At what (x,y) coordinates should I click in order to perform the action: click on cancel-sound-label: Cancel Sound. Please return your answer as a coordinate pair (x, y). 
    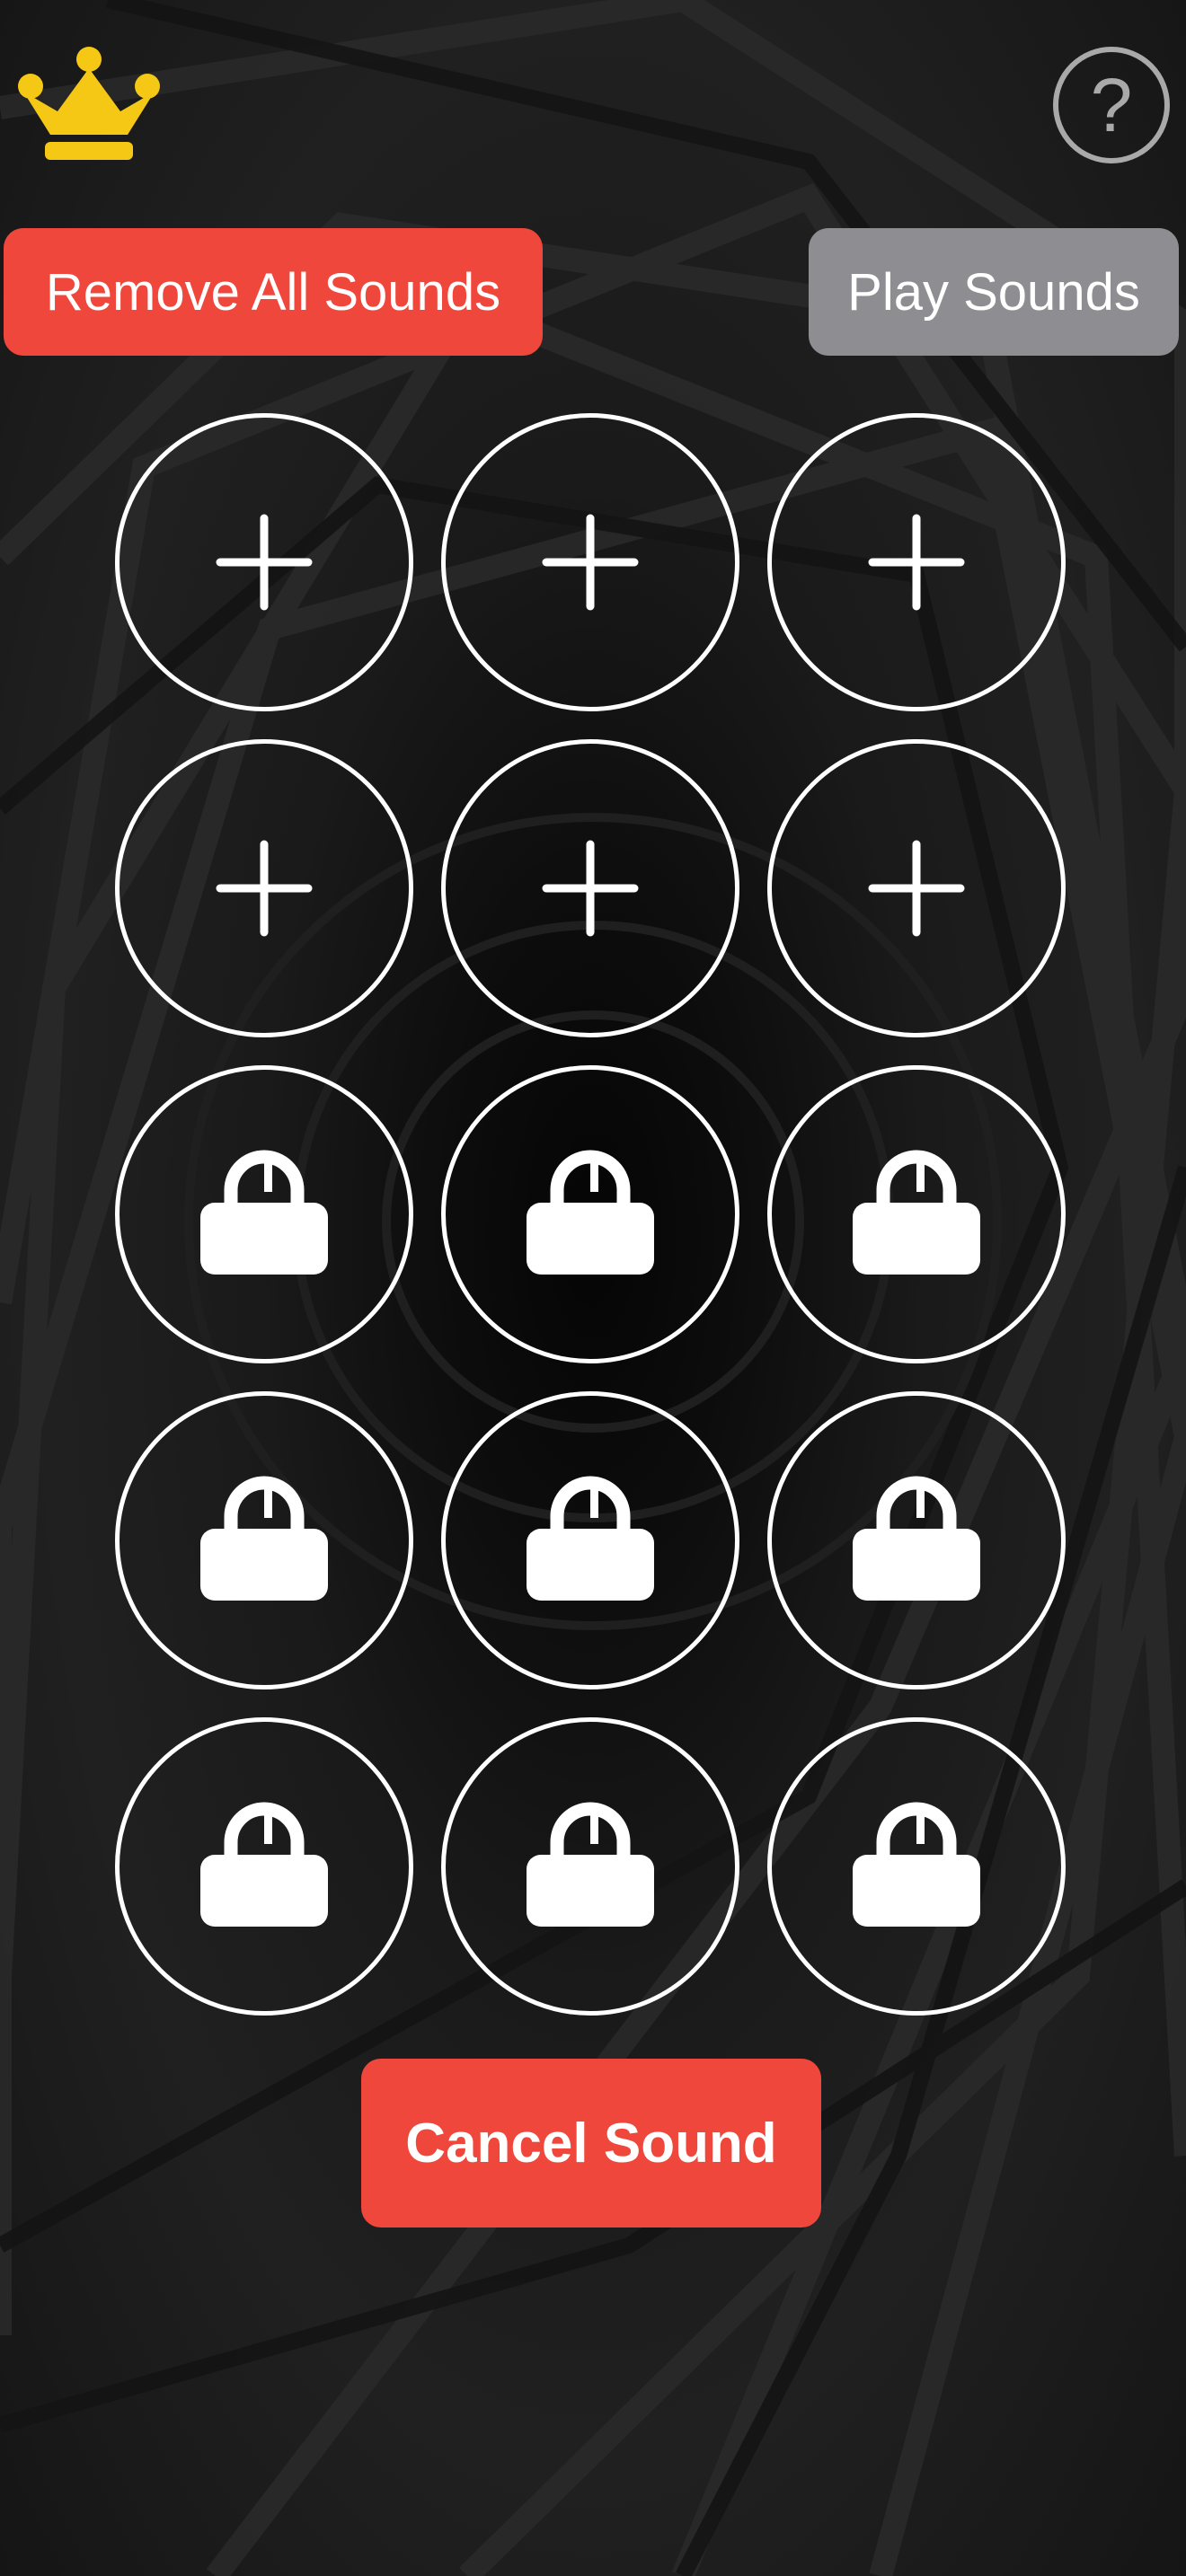
    Looking at the image, I should click on (591, 2143).